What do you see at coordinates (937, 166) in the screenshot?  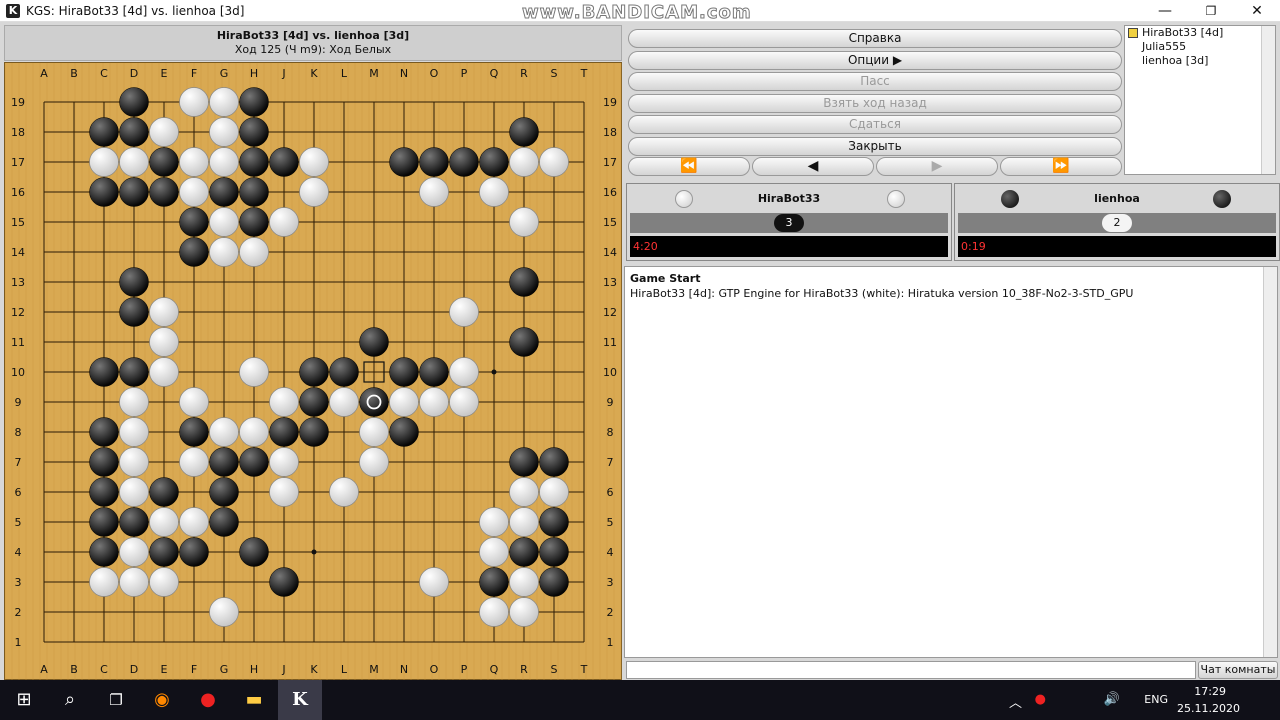 I see `nav-next-icon: ▶` at bounding box center [937, 166].